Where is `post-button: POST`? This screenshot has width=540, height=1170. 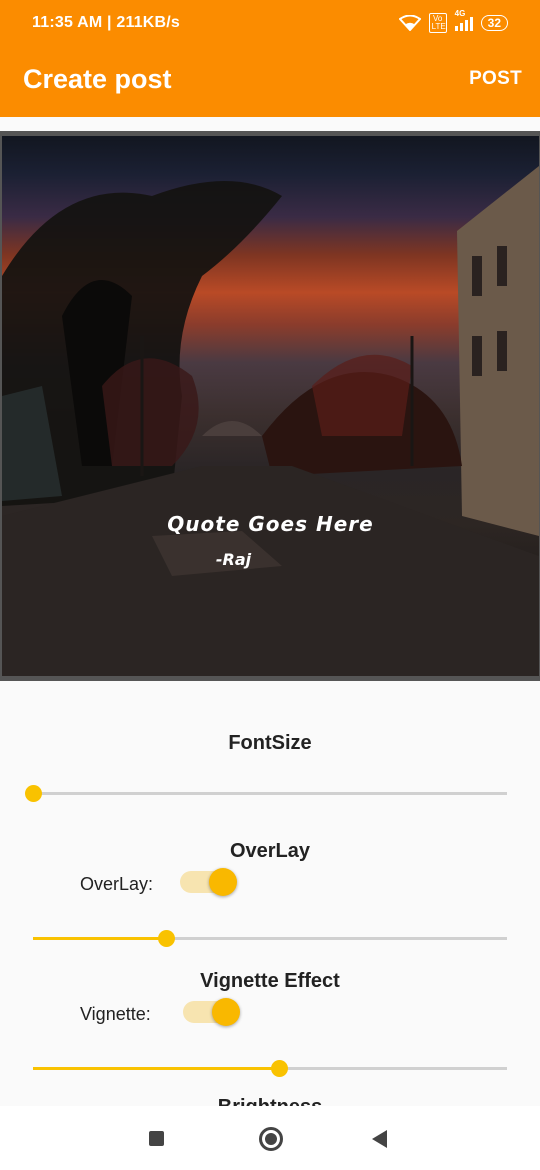
post-button: POST is located at coordinates (495, 79).